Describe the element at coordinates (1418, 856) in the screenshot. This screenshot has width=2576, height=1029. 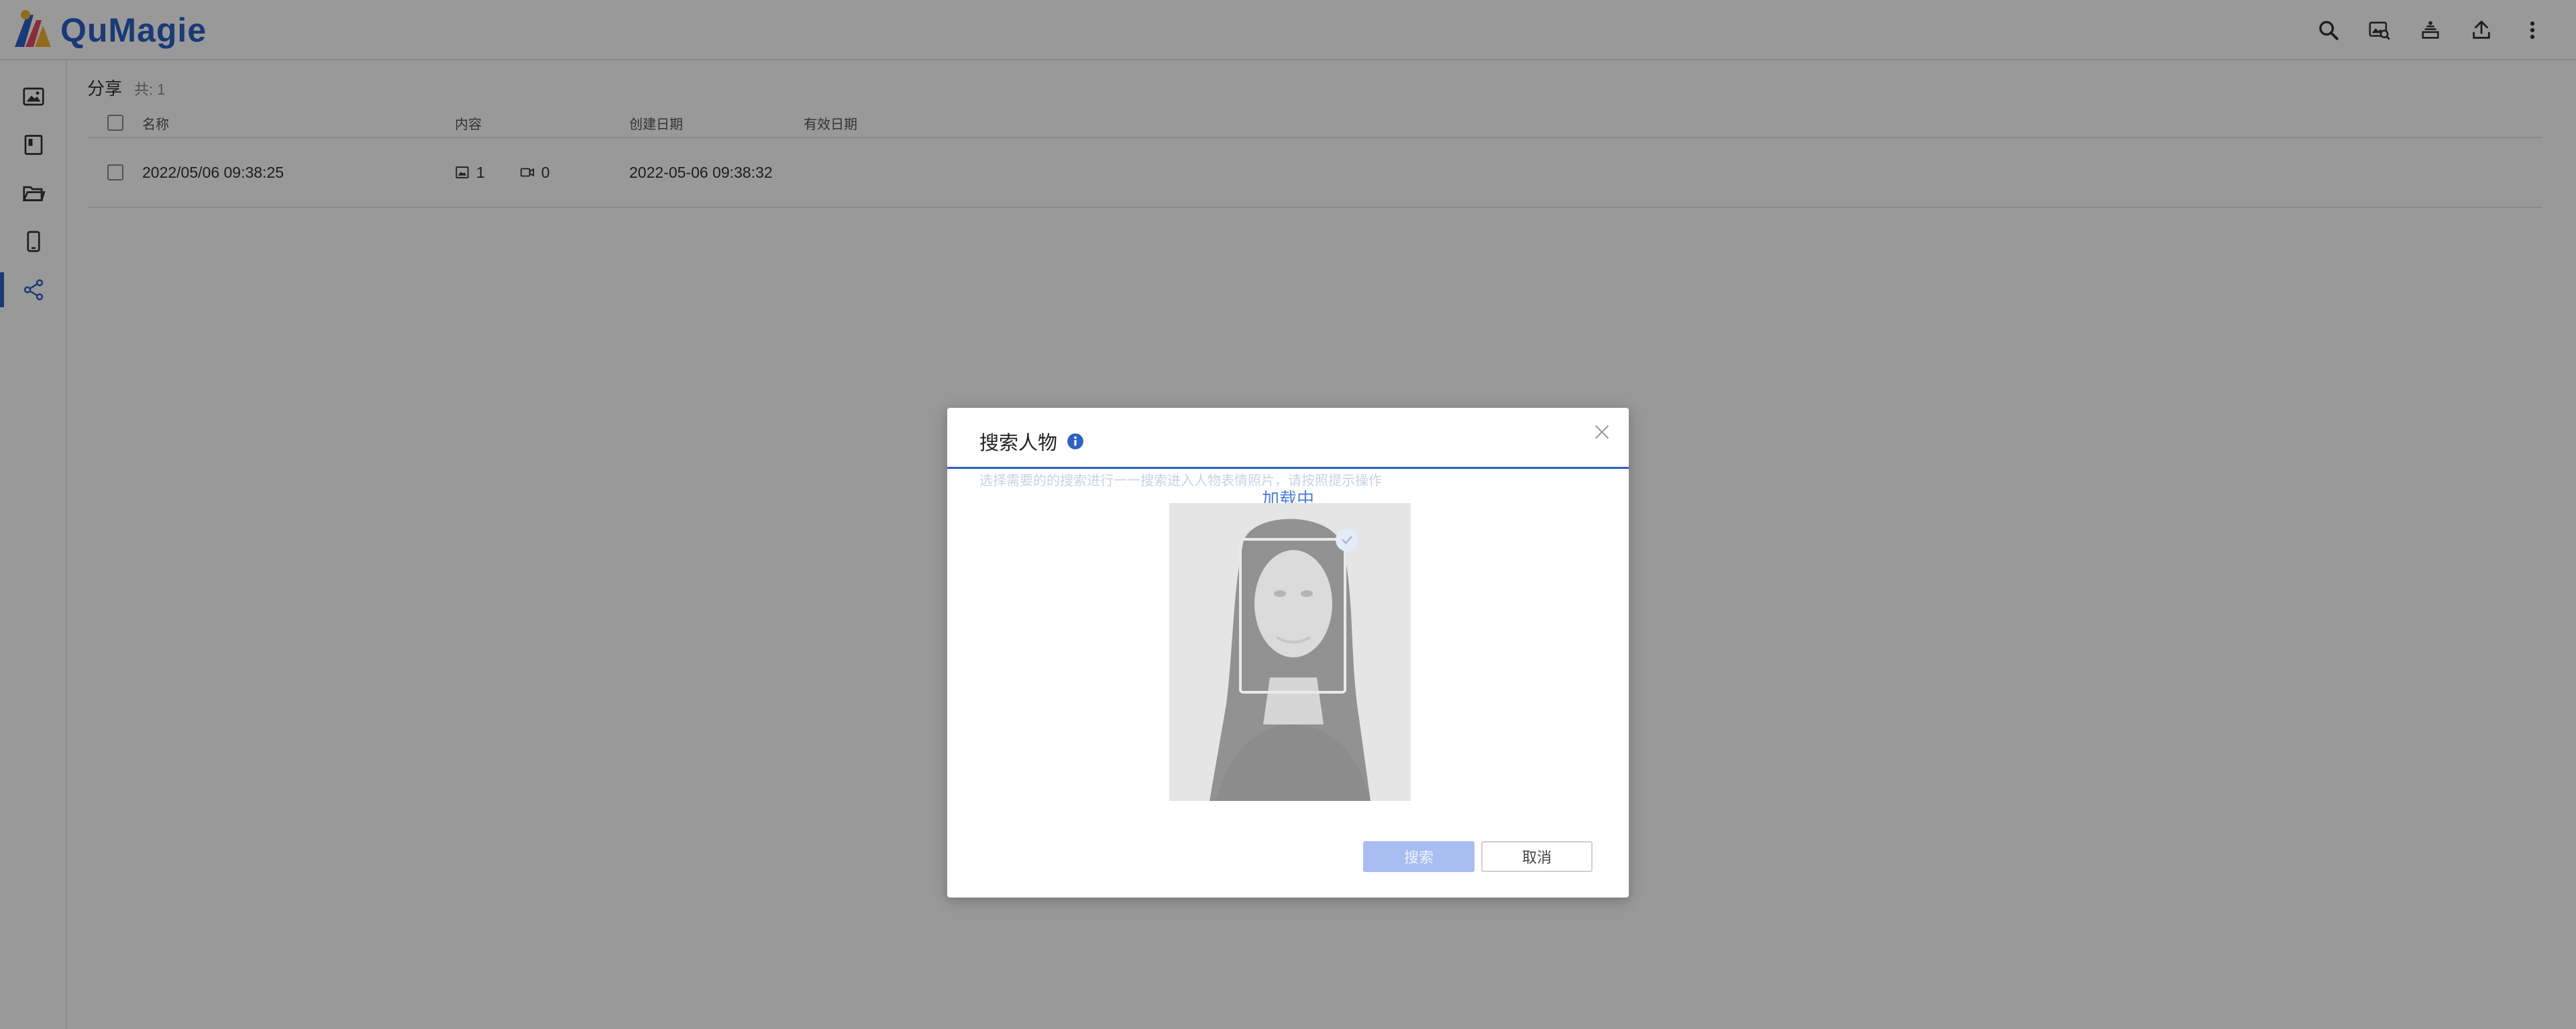
I see `search-submit-button: 搜索` at that location.